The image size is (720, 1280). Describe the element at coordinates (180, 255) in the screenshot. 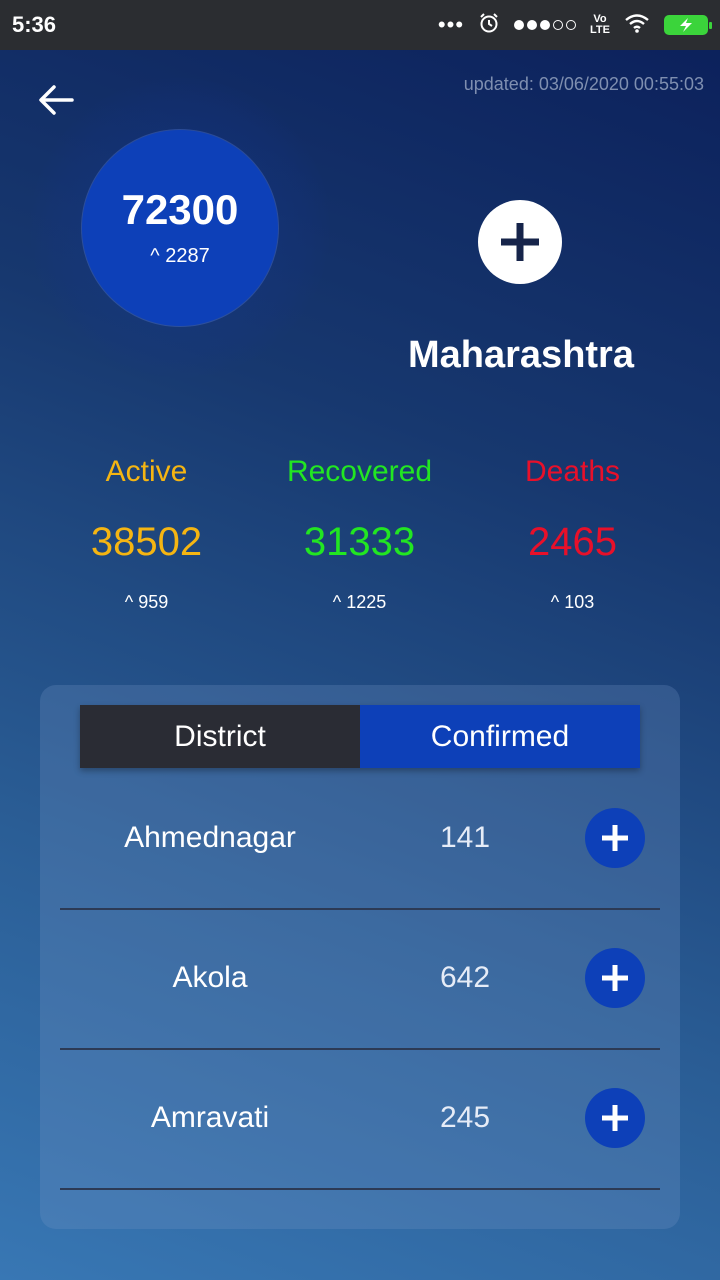

I see `total-cases-delta: ^ 2287` at that location.